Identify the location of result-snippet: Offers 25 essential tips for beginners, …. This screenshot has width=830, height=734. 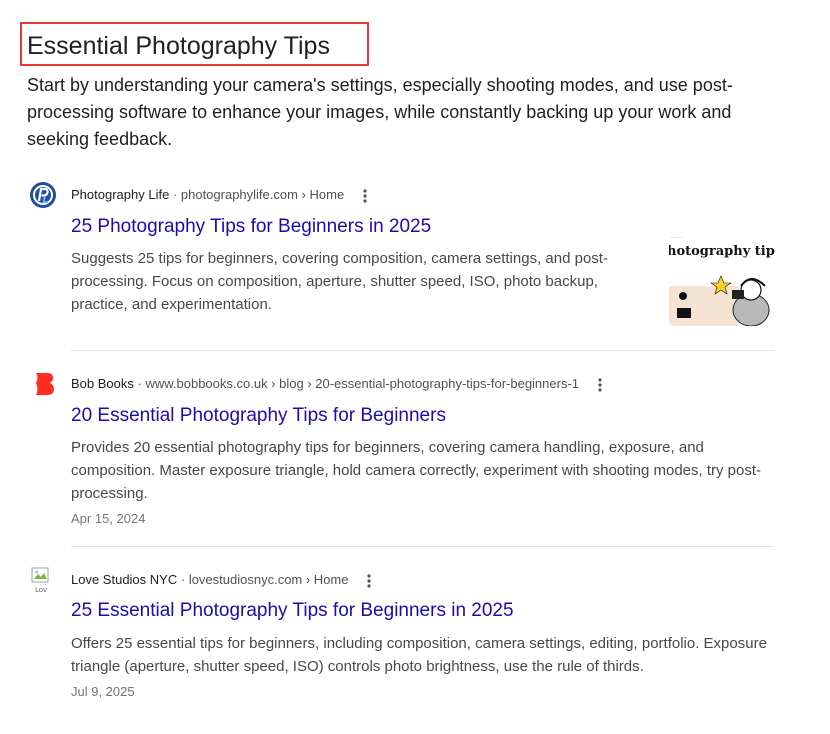
(419, 655).